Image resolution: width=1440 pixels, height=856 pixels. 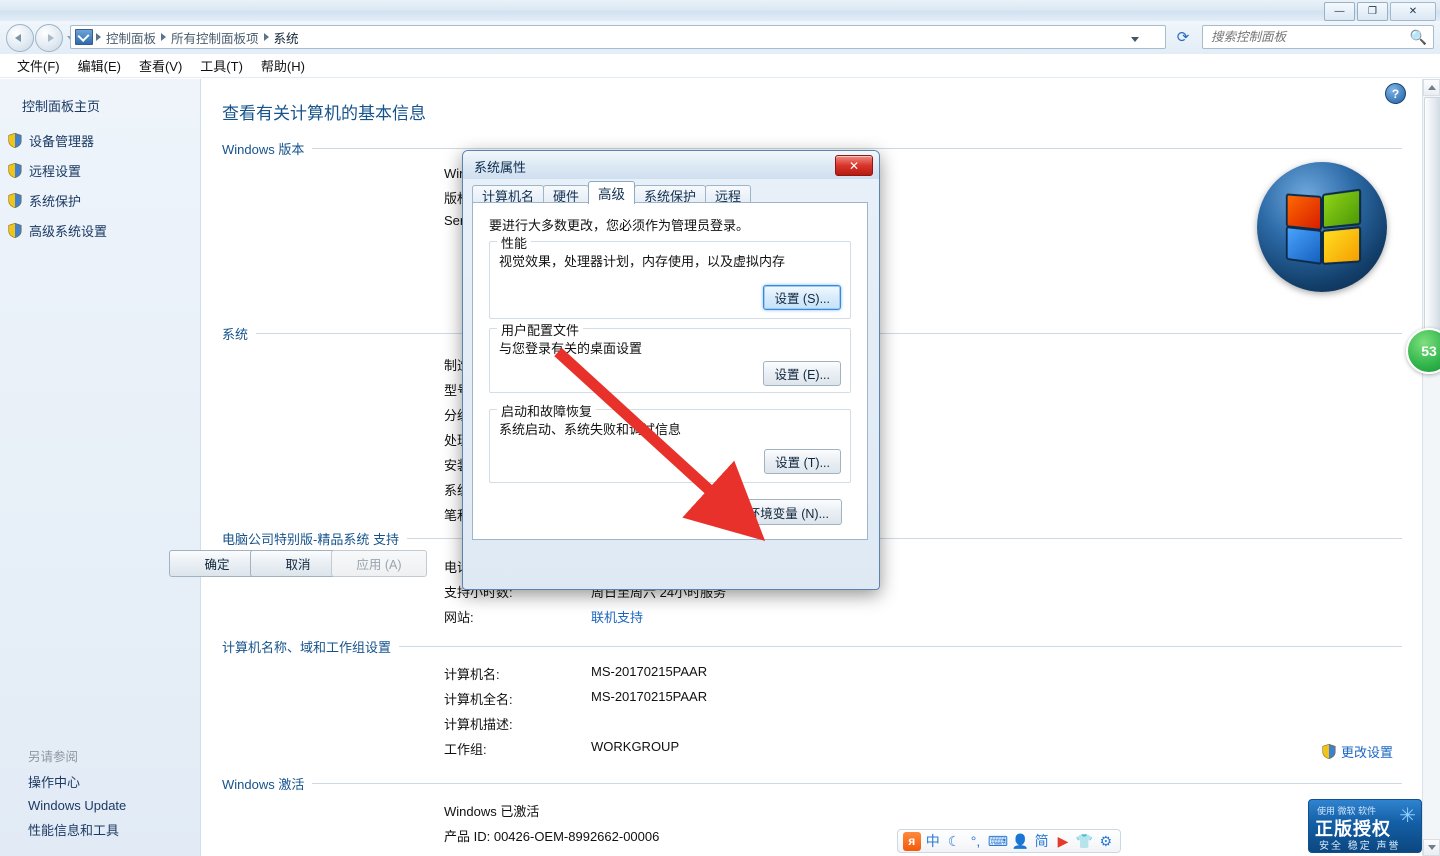 I want to click on maximize-button: ❐, so click(x=1372, y=11).